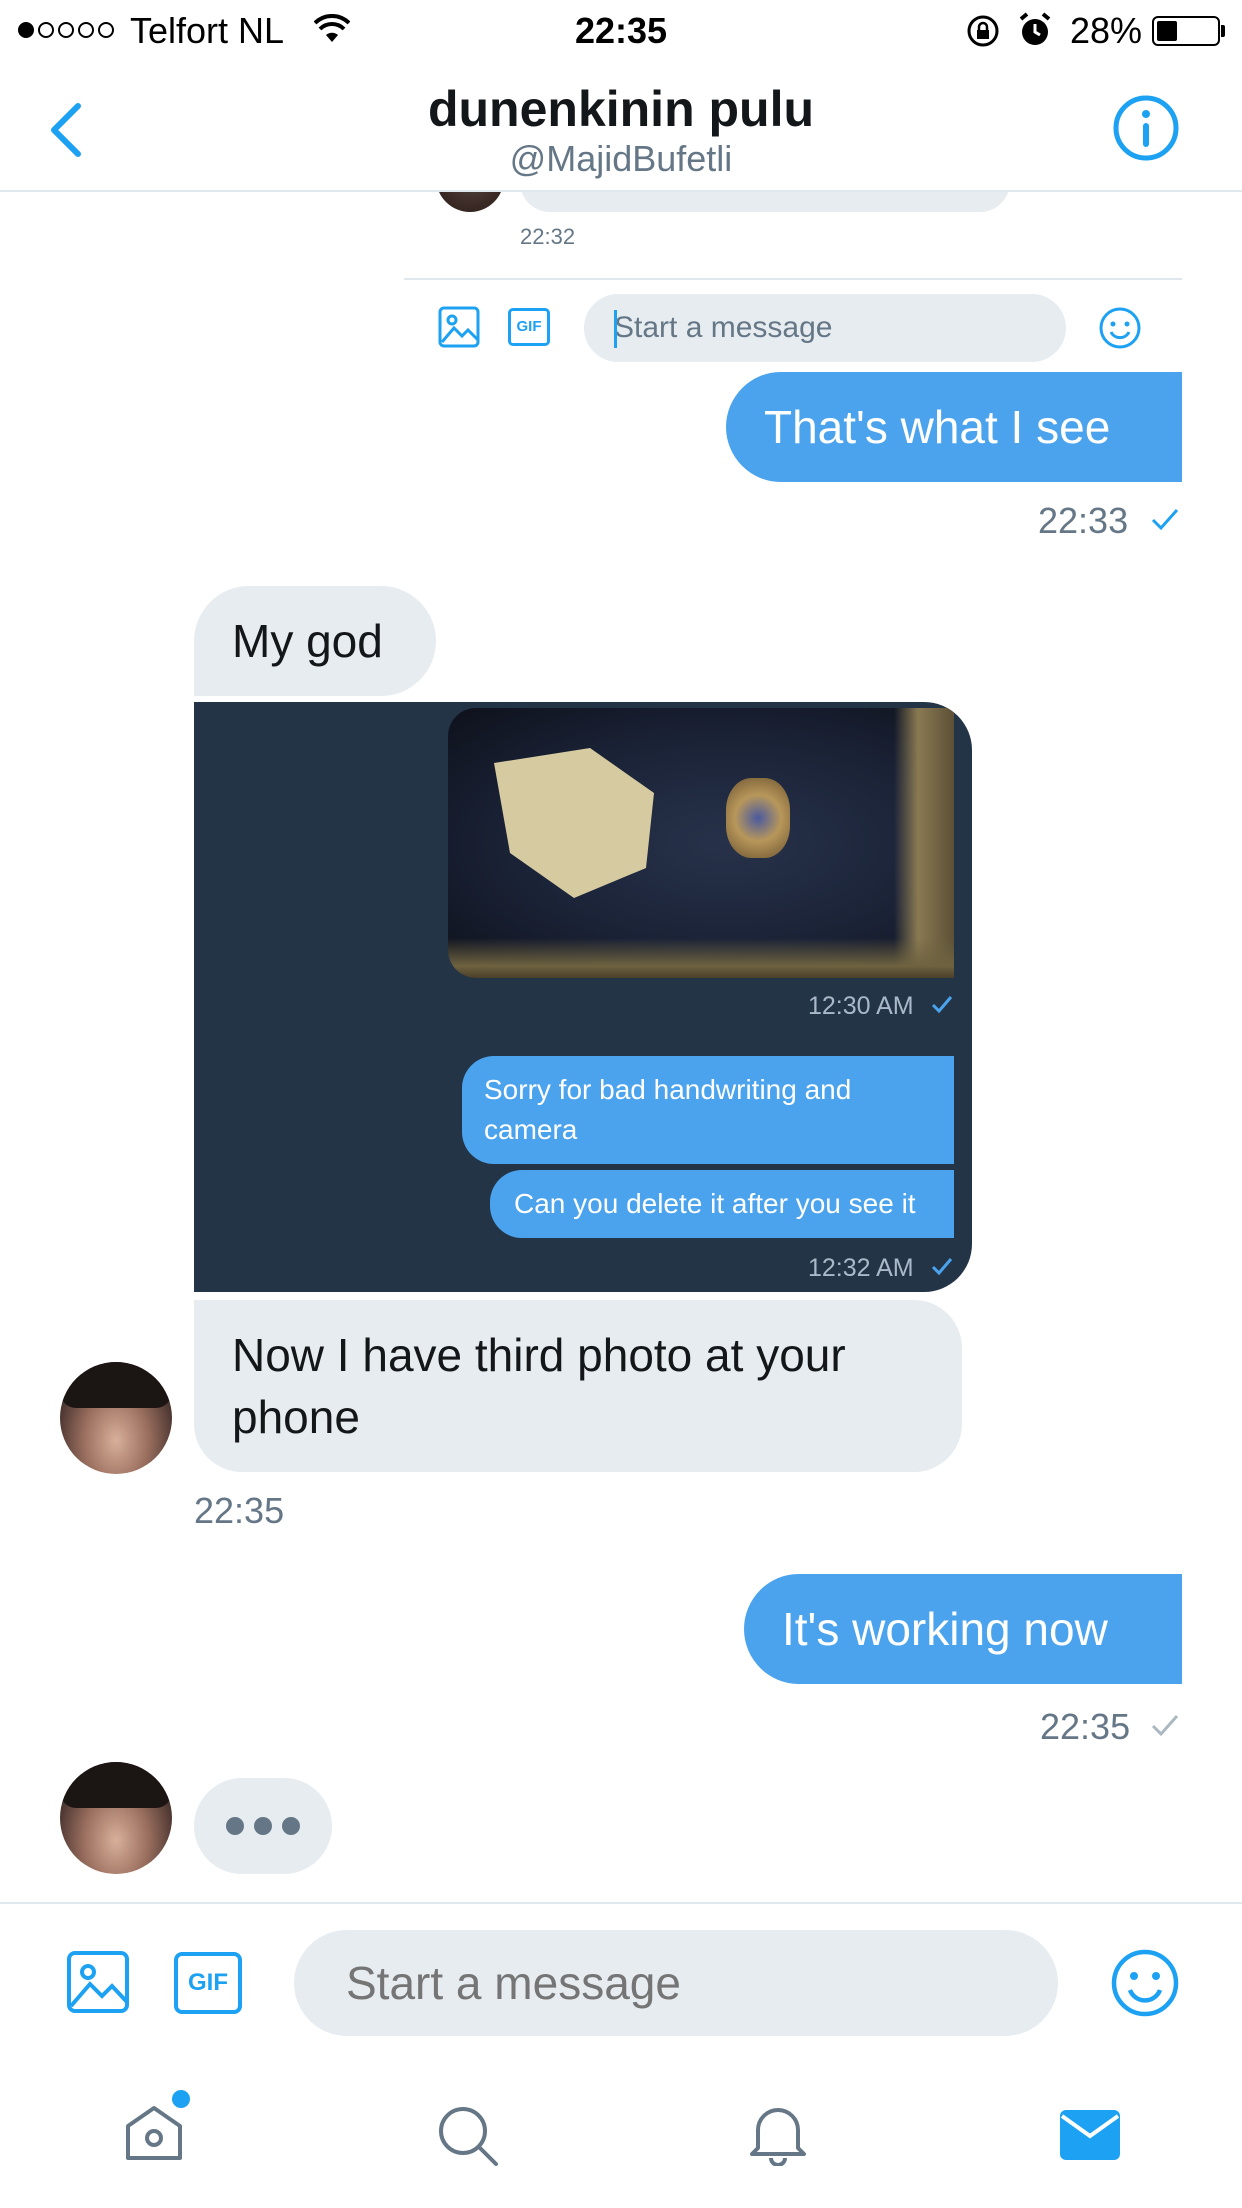  What do you see at coordinates (154, 2132) in the screenshot?
I see `home-icon` at bounding box center [154, 2132].